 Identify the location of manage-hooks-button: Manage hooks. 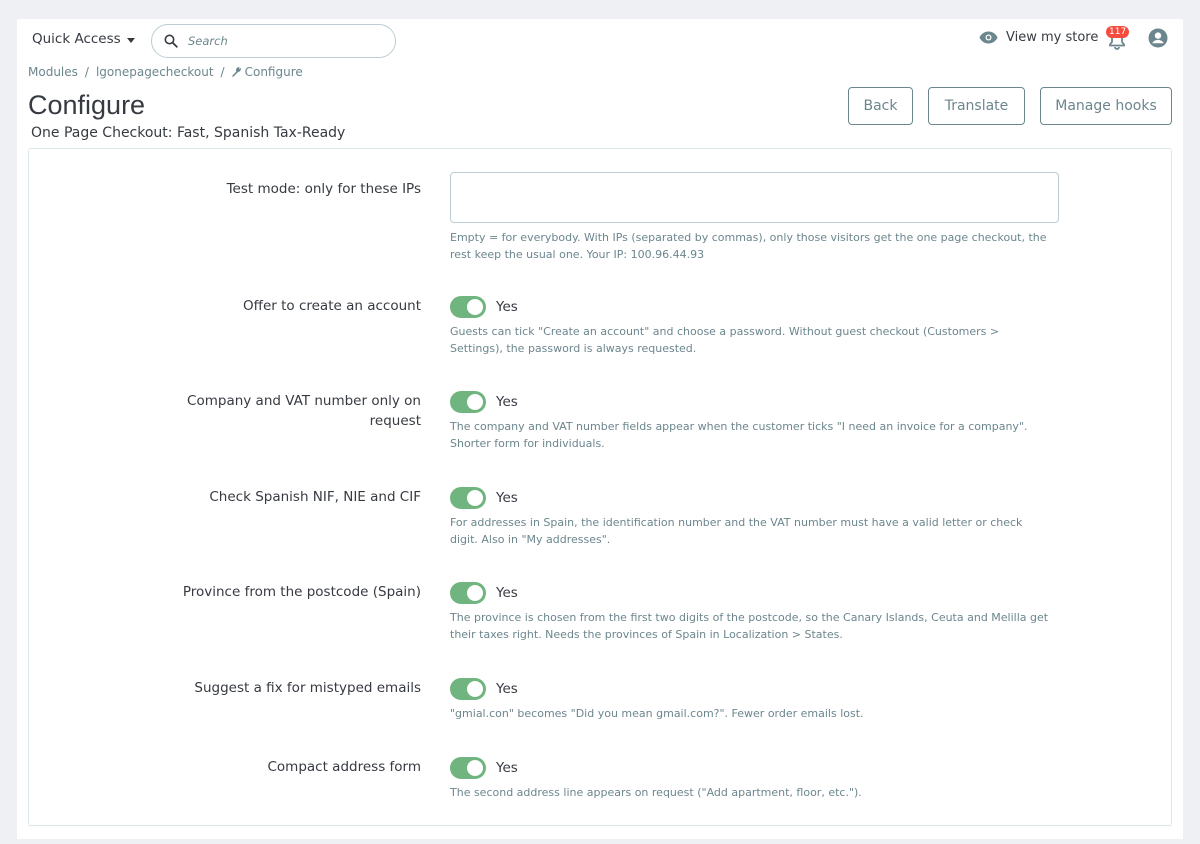
(1106, 106).